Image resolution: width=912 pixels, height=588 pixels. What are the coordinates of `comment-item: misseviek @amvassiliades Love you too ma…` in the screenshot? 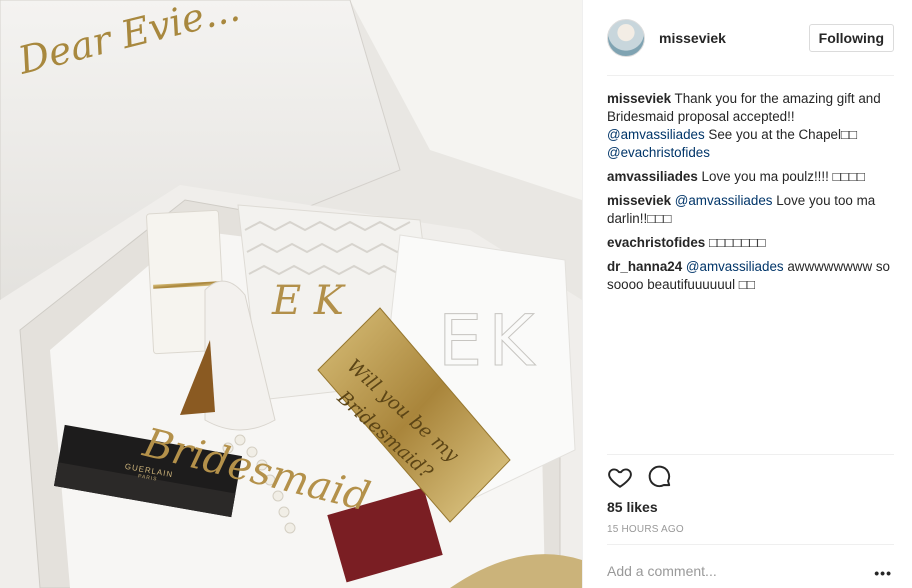 It's located at (749, 210).